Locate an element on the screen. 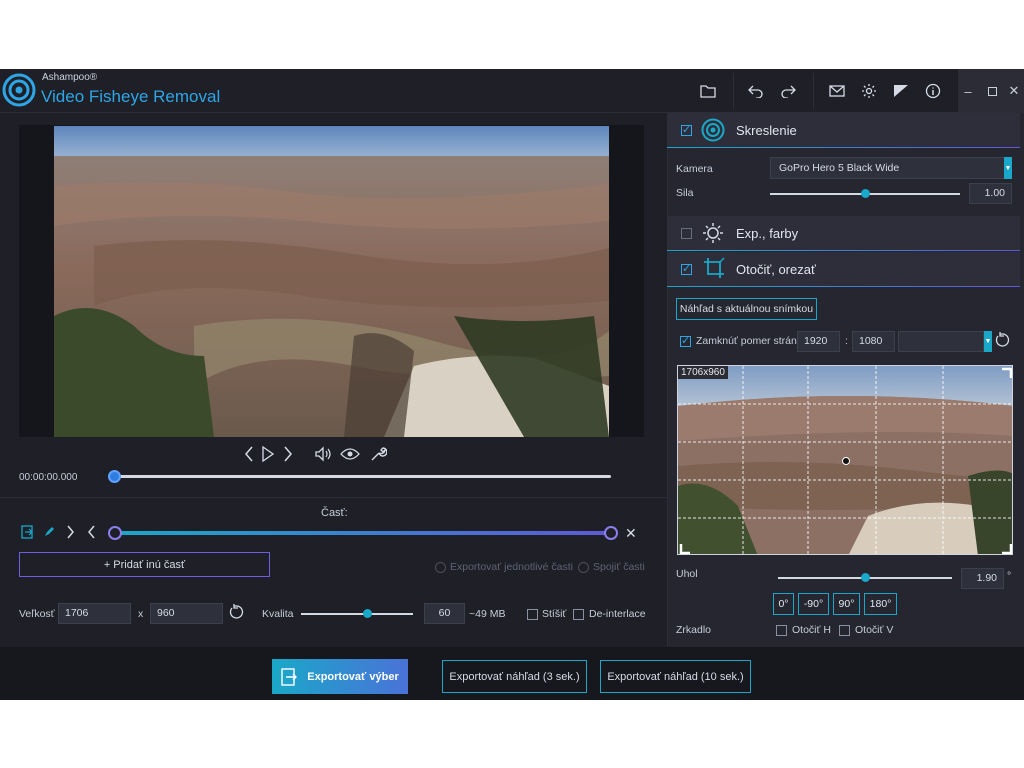 This screenshot has height=768, width=1024. width-input: 1706 is located at coordinates (94, 613).